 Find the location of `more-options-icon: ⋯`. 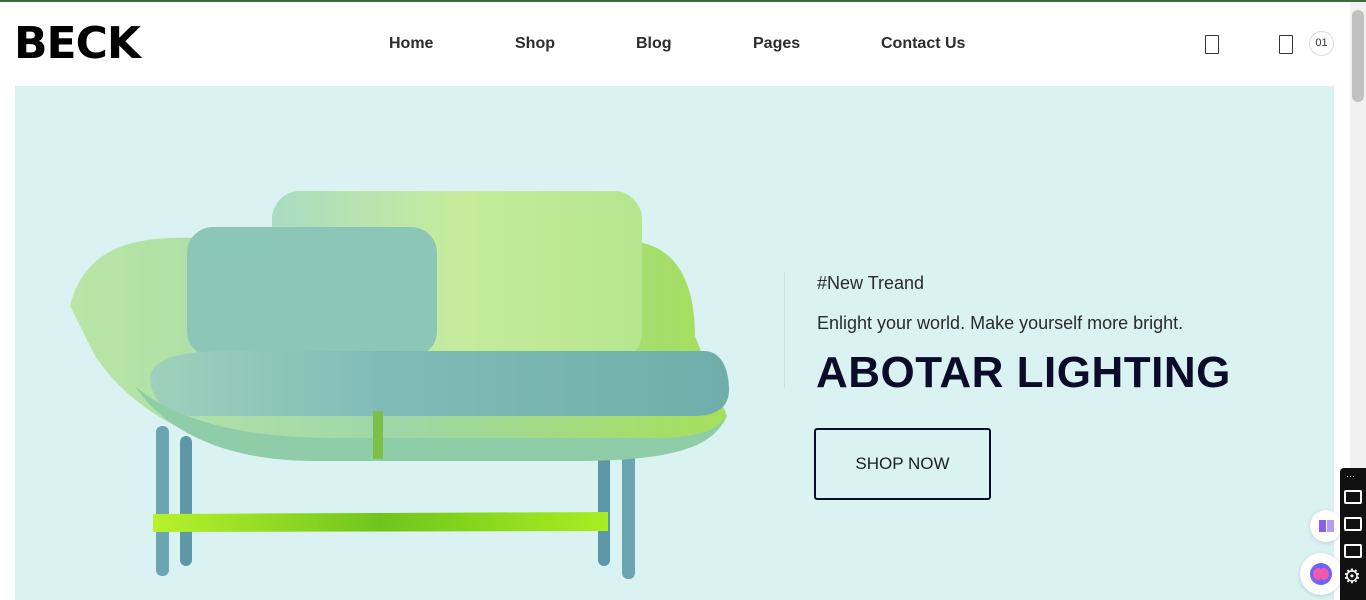

more-options-icon: ⋯ is located at coordinates (1350, 476).